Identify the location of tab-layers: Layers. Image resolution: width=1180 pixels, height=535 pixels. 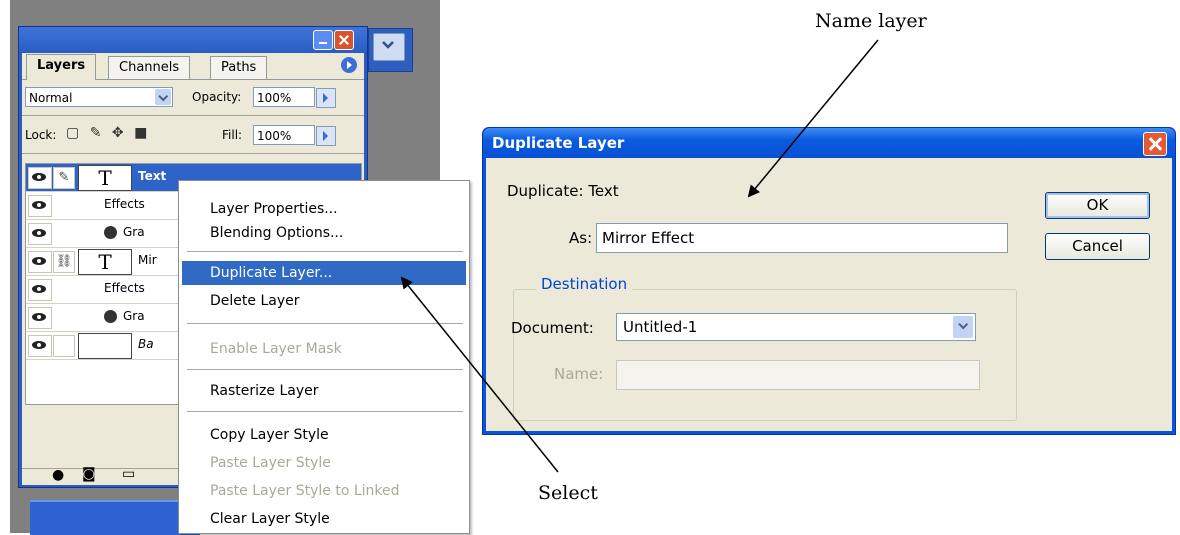
(61, 67).